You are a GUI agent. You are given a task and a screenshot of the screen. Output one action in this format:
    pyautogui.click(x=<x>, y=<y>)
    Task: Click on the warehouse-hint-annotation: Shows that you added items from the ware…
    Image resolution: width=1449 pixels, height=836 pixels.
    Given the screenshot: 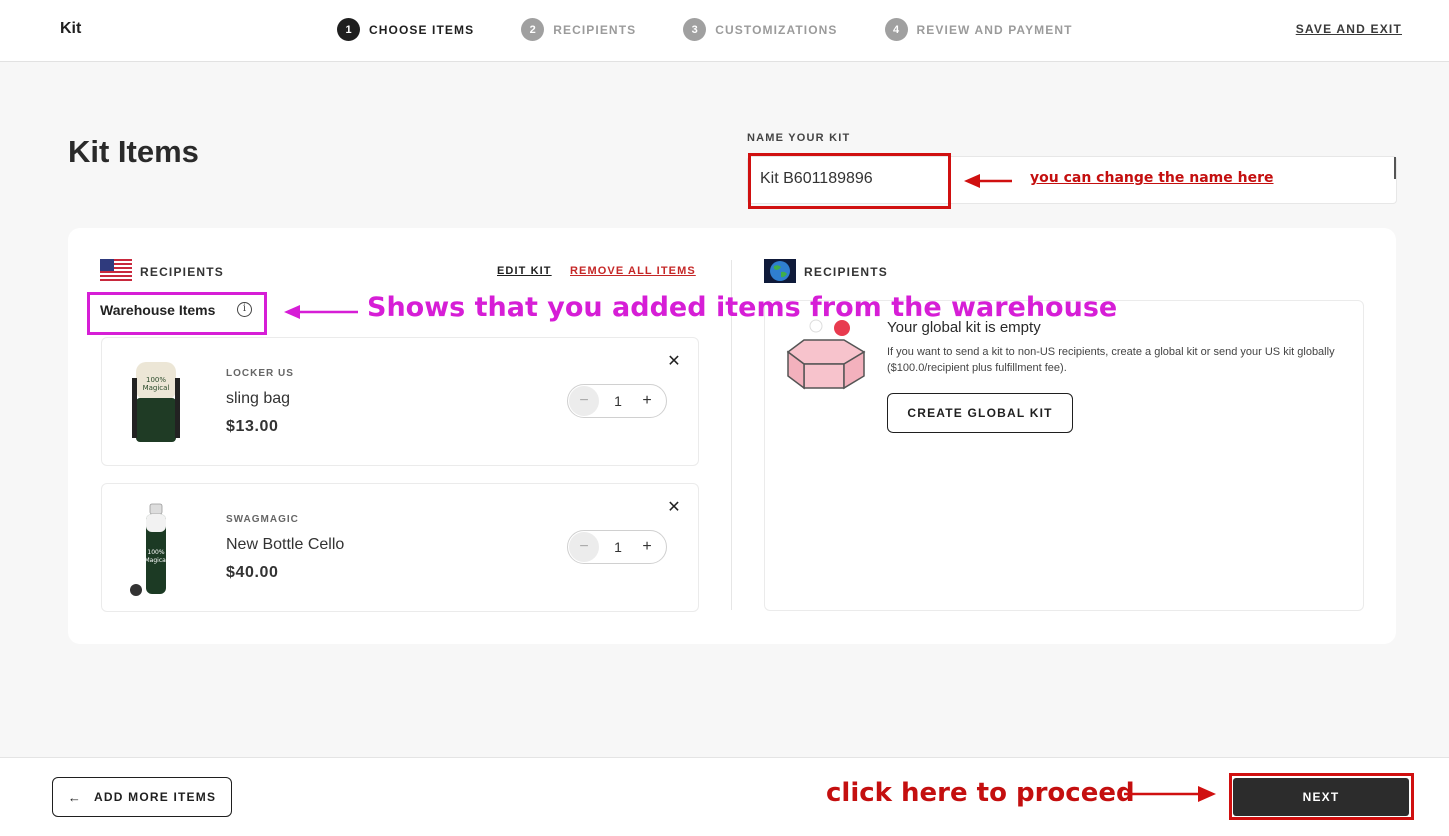 What is the action you would take?
    pyautogui.click(x=742, y=307)
    